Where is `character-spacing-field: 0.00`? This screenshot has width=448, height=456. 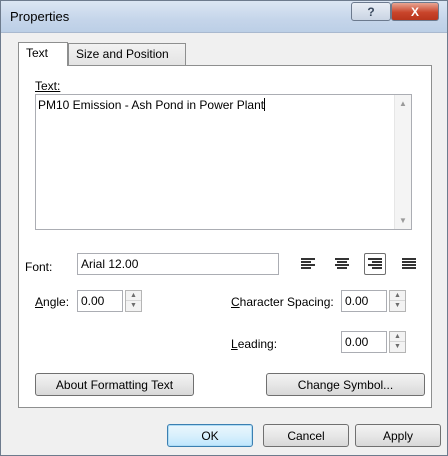 character-spacing-field: 0.00 is located at coordinates (364, 301).